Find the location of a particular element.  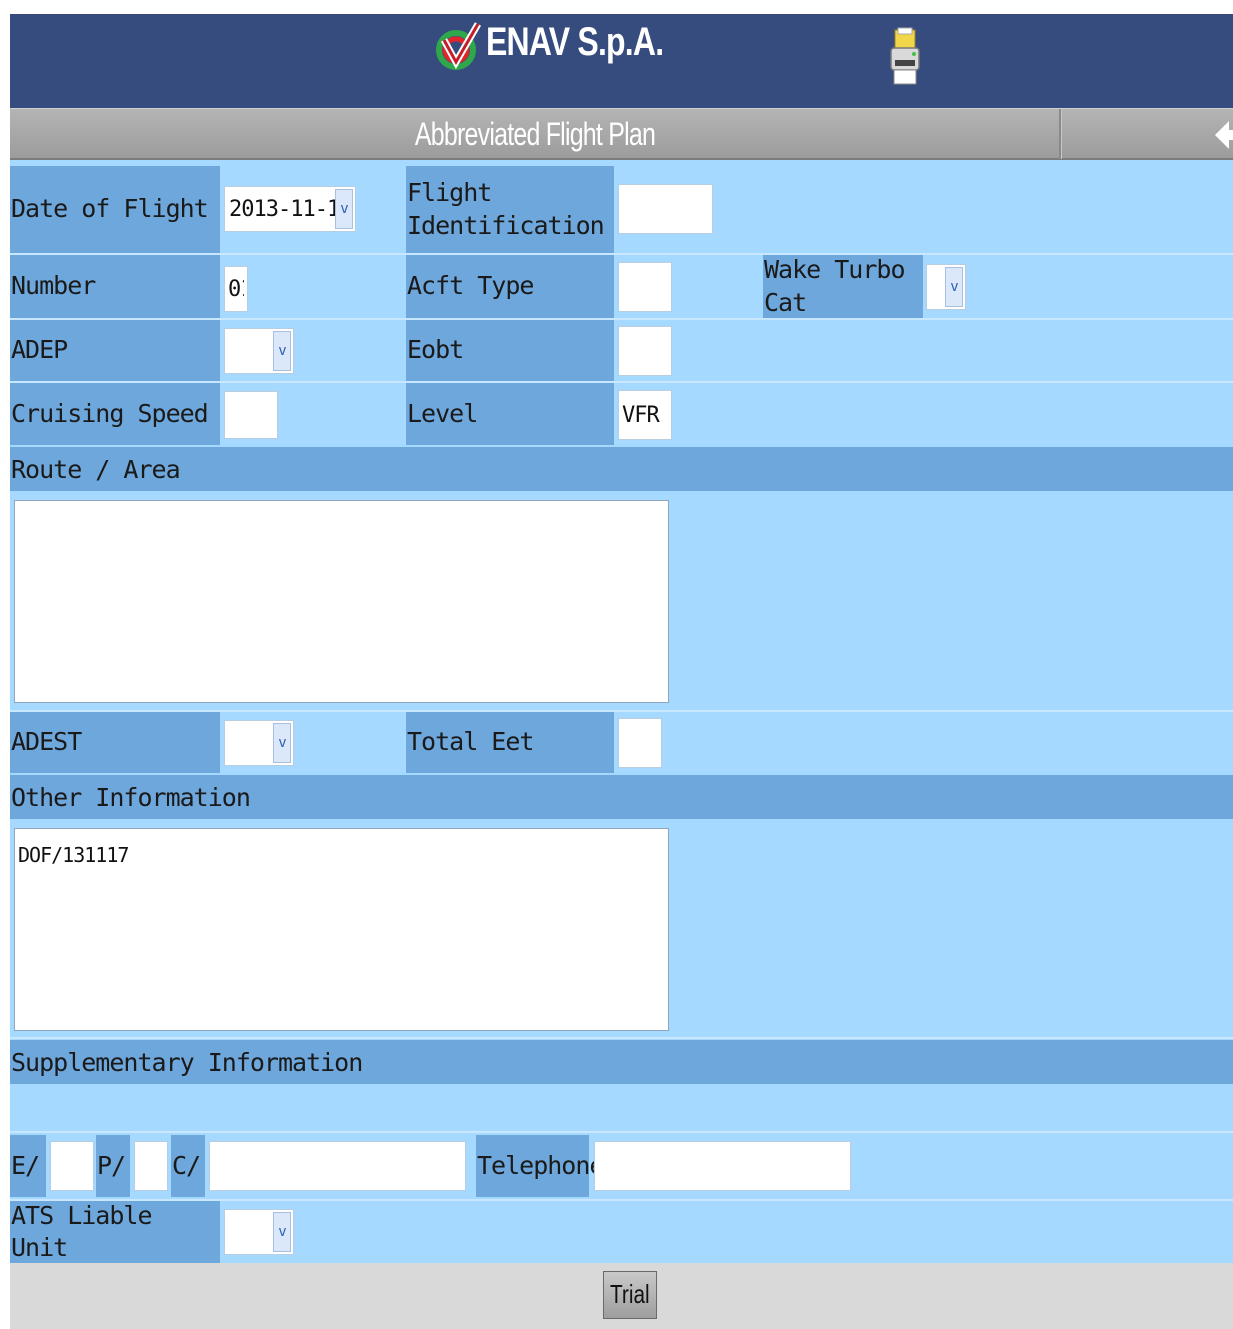

eobt-input is located at coordinates (645, 351).